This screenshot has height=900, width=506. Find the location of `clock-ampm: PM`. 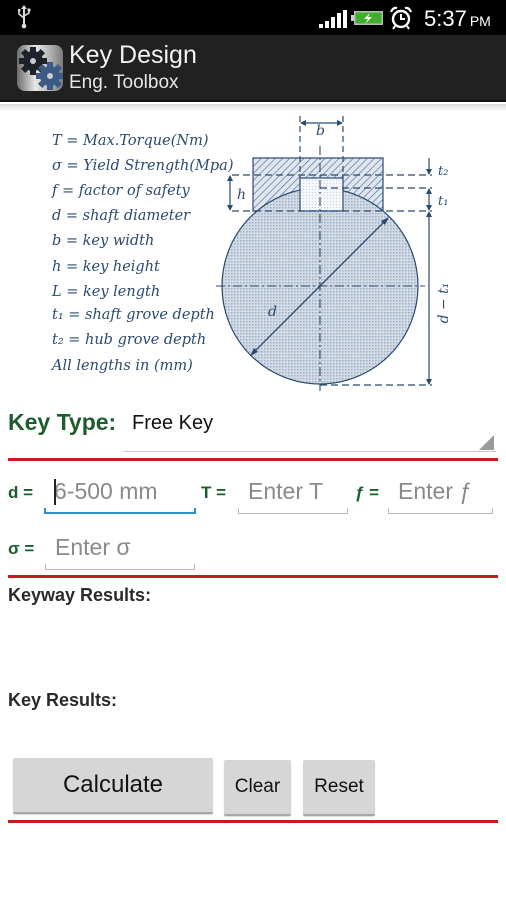

clock-ampm: PM is located at coordinates (480, 21).